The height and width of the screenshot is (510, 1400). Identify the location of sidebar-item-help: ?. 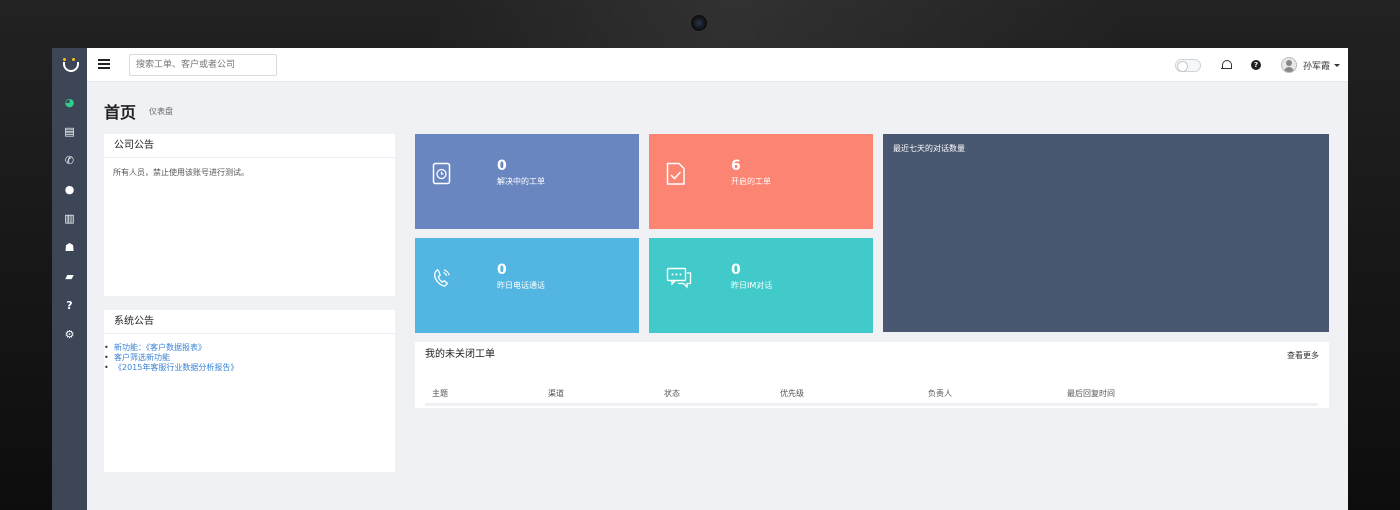
(69, 305).